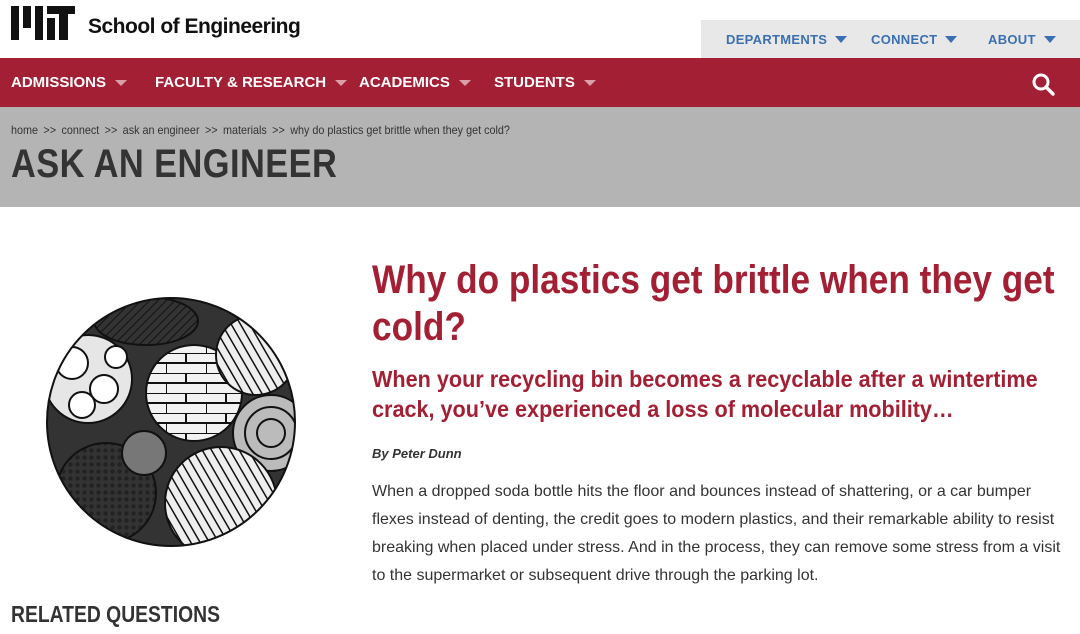  I want to click on nav-label: ACADEMICS, so click(404, 82).